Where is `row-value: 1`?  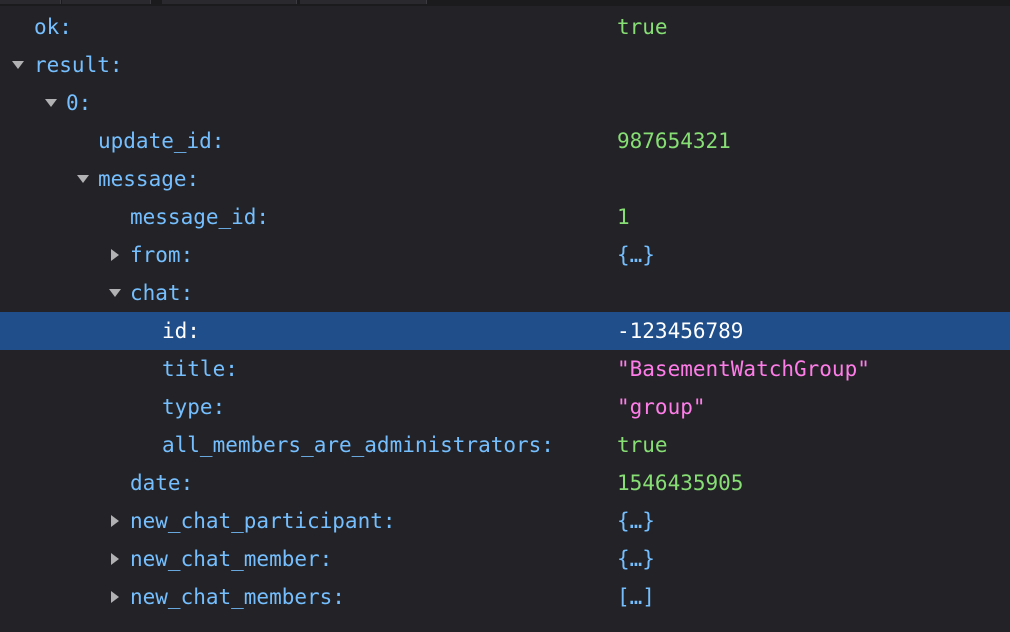 row-value: 1 is located at coordinates (623, 217).